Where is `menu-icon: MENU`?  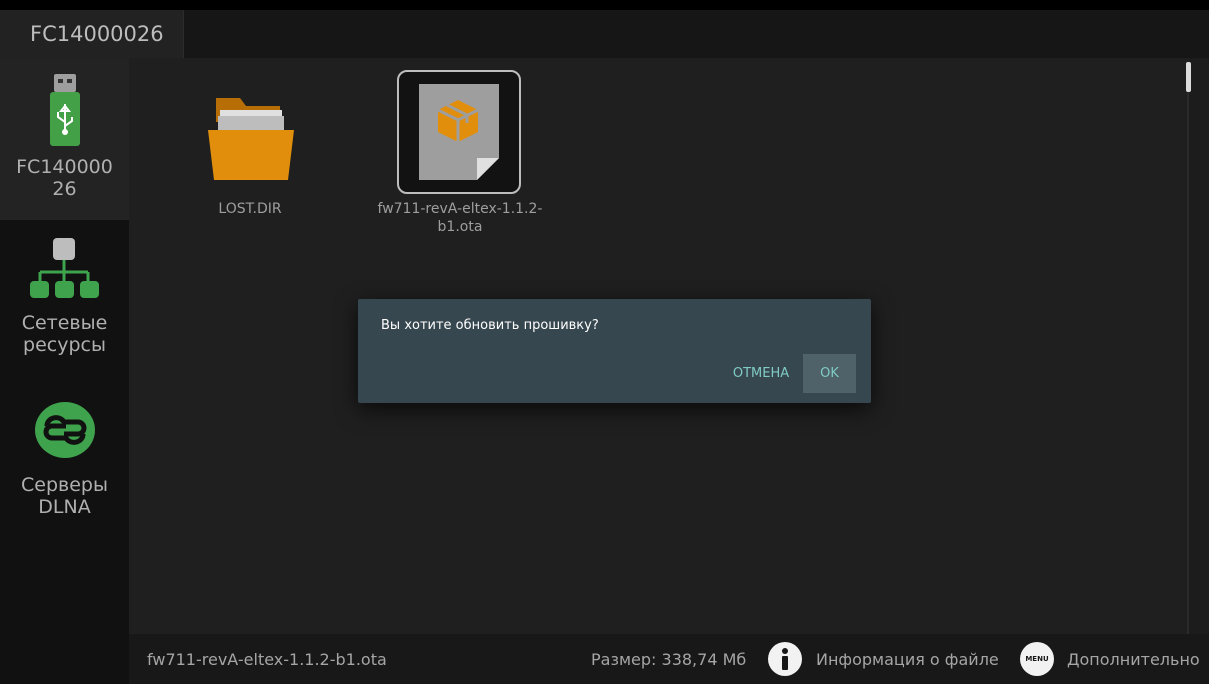 menu-icon: MENU is located at coordinates (1037, 659).